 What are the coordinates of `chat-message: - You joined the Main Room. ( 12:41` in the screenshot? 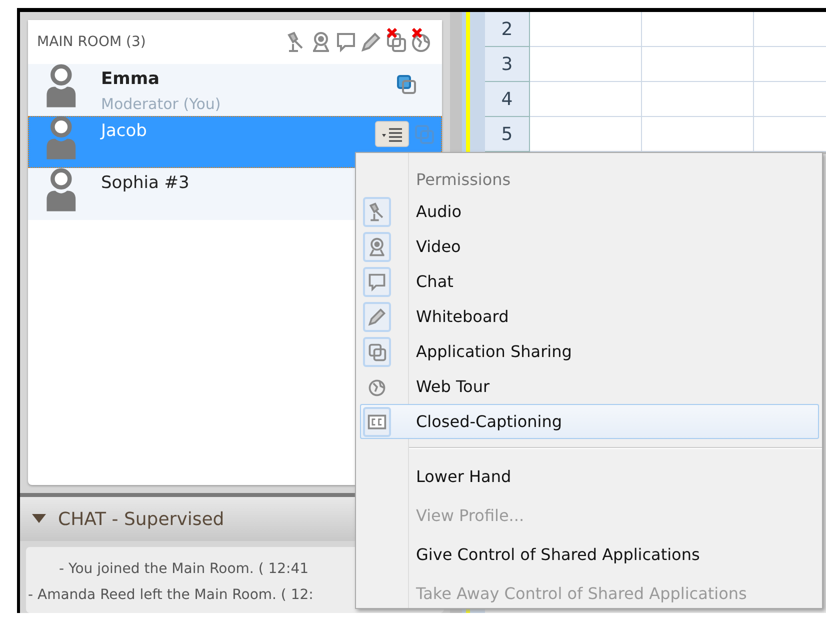 It's located at (184, 569).